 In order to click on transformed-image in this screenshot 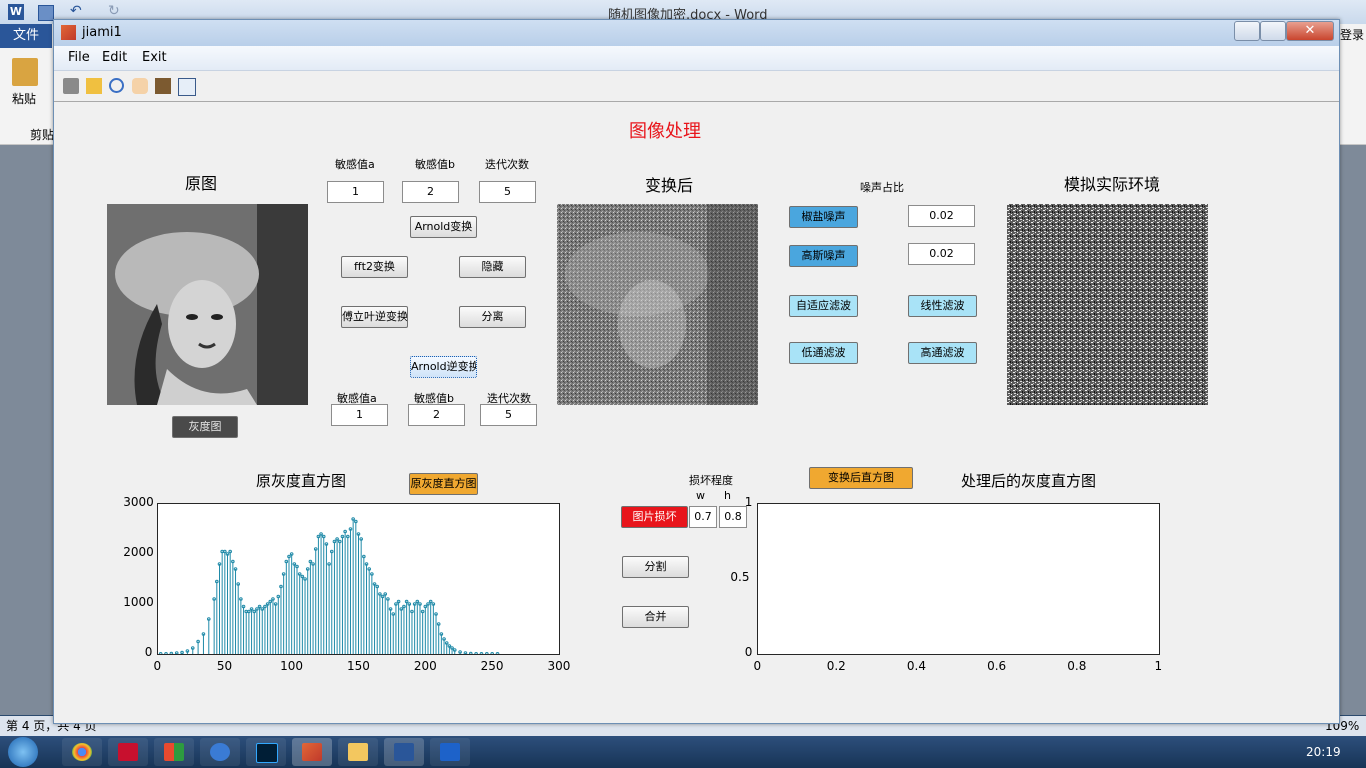, I will do `click(657, 304)`.